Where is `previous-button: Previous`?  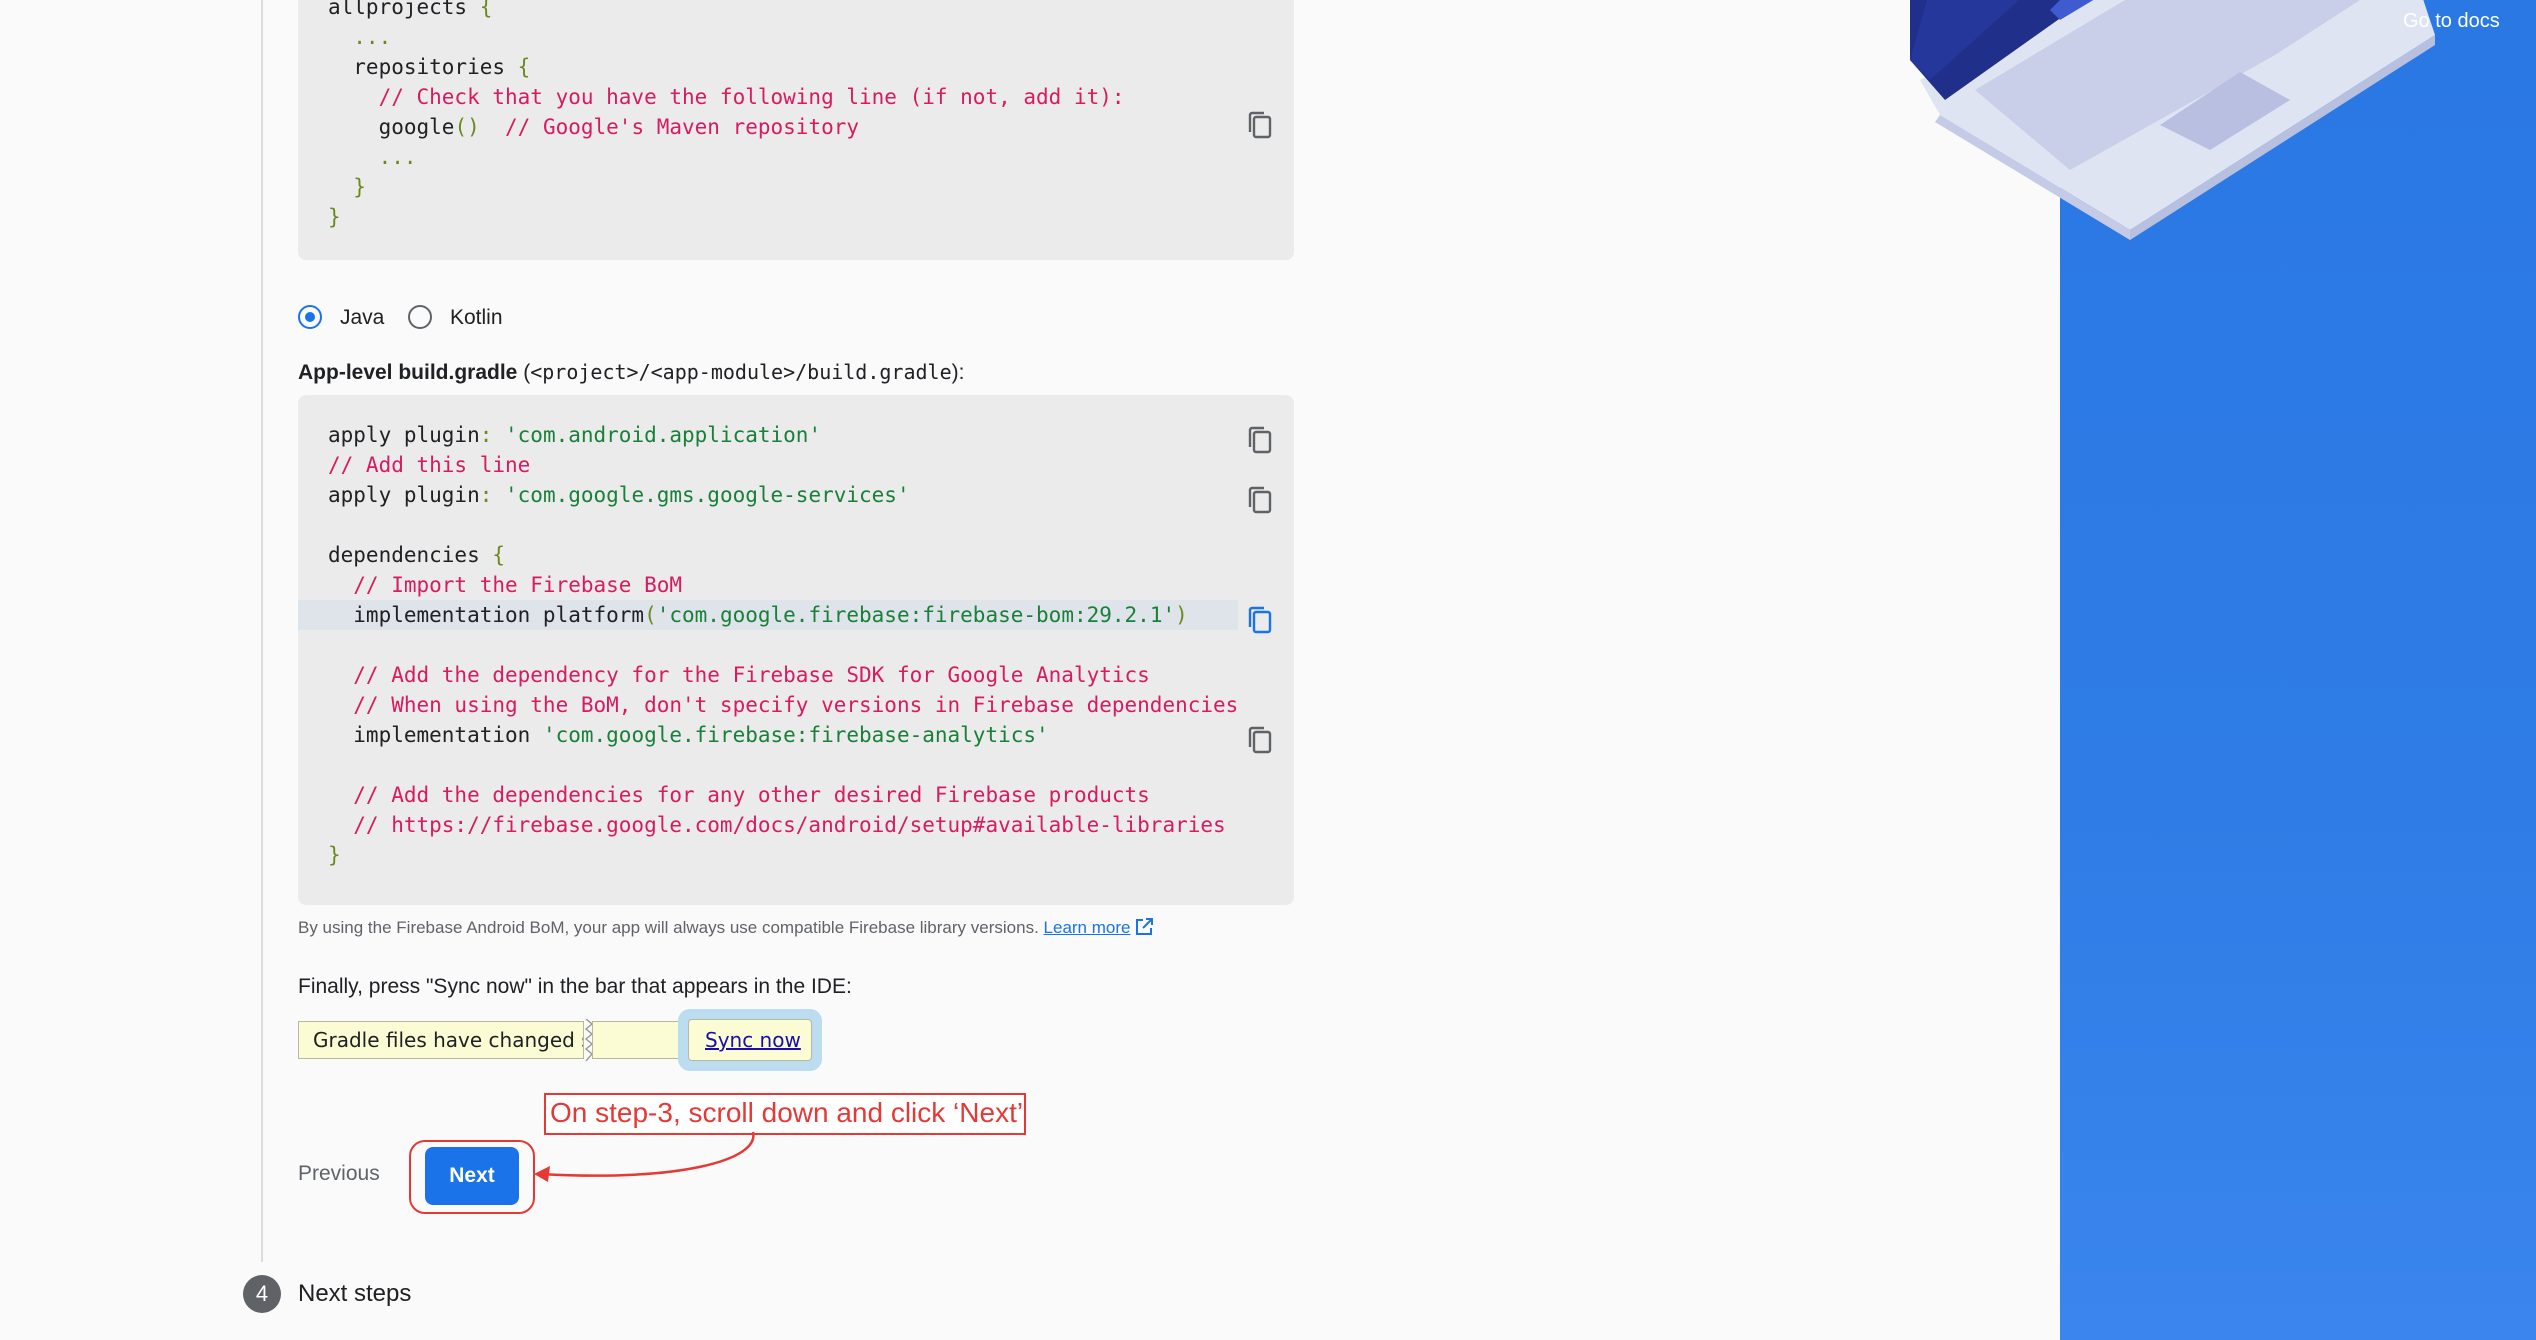 previous-button: Previous is located at coordinates (339, 1174).